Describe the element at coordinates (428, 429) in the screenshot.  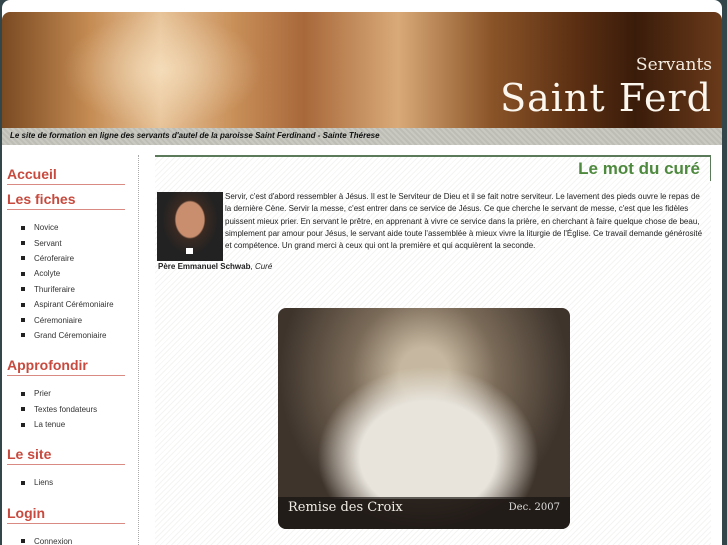
I see `photo-crowd` at that location.